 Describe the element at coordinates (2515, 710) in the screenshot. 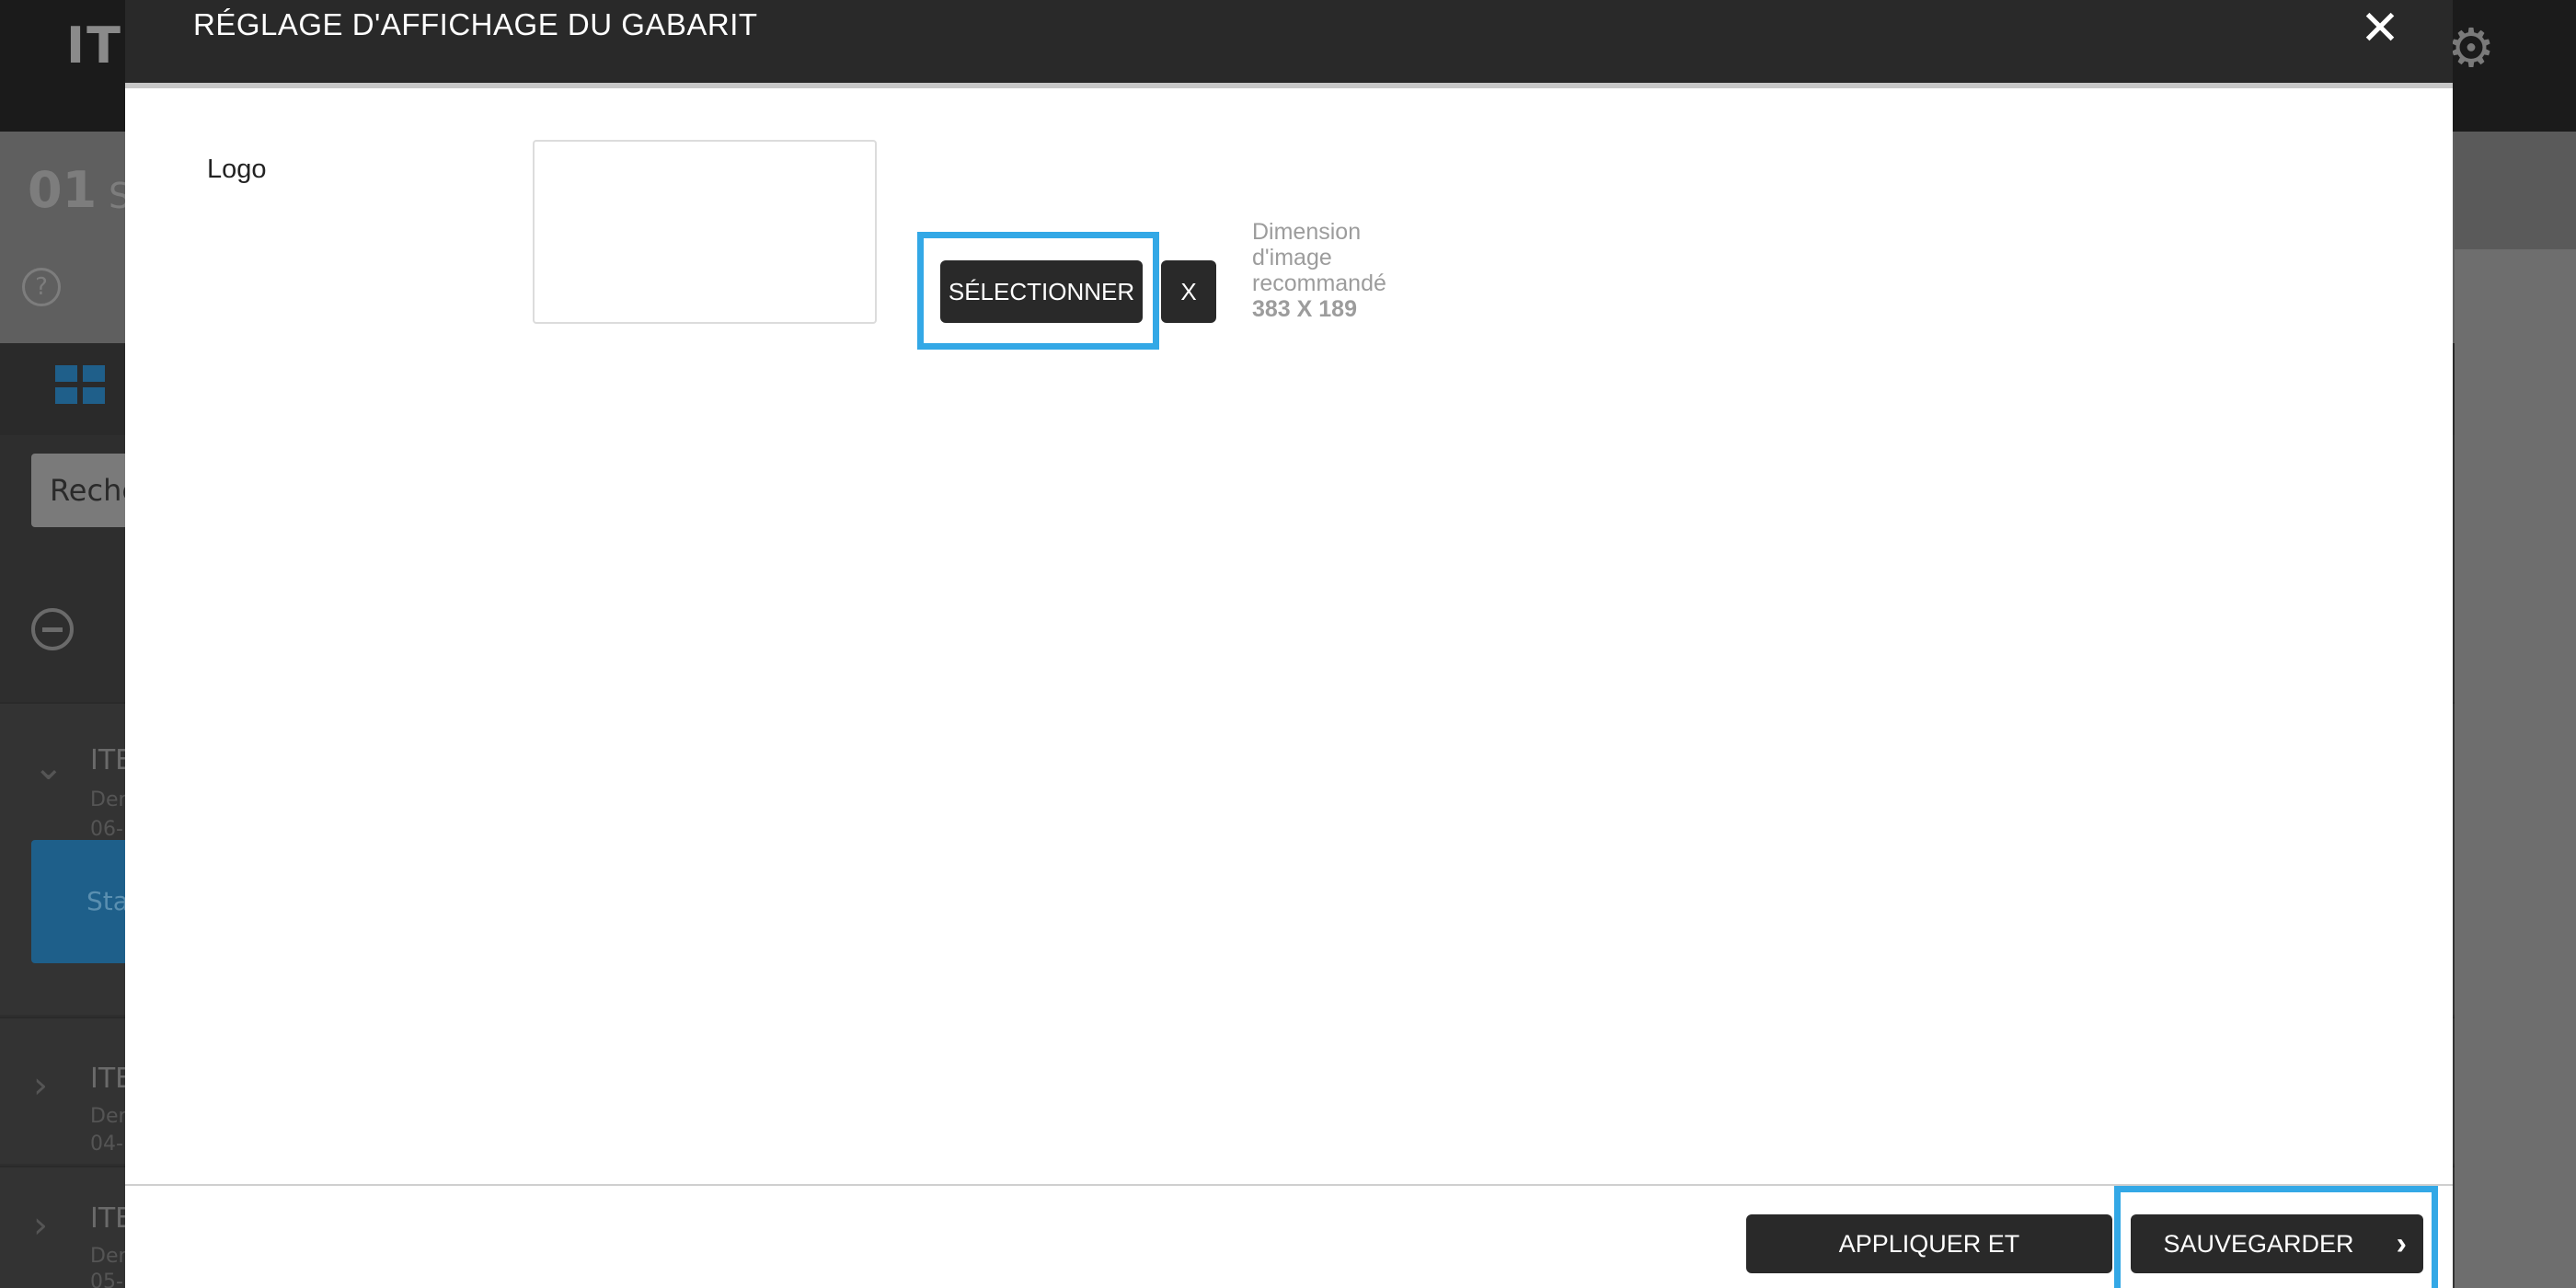

I see `right-panel` at that location.